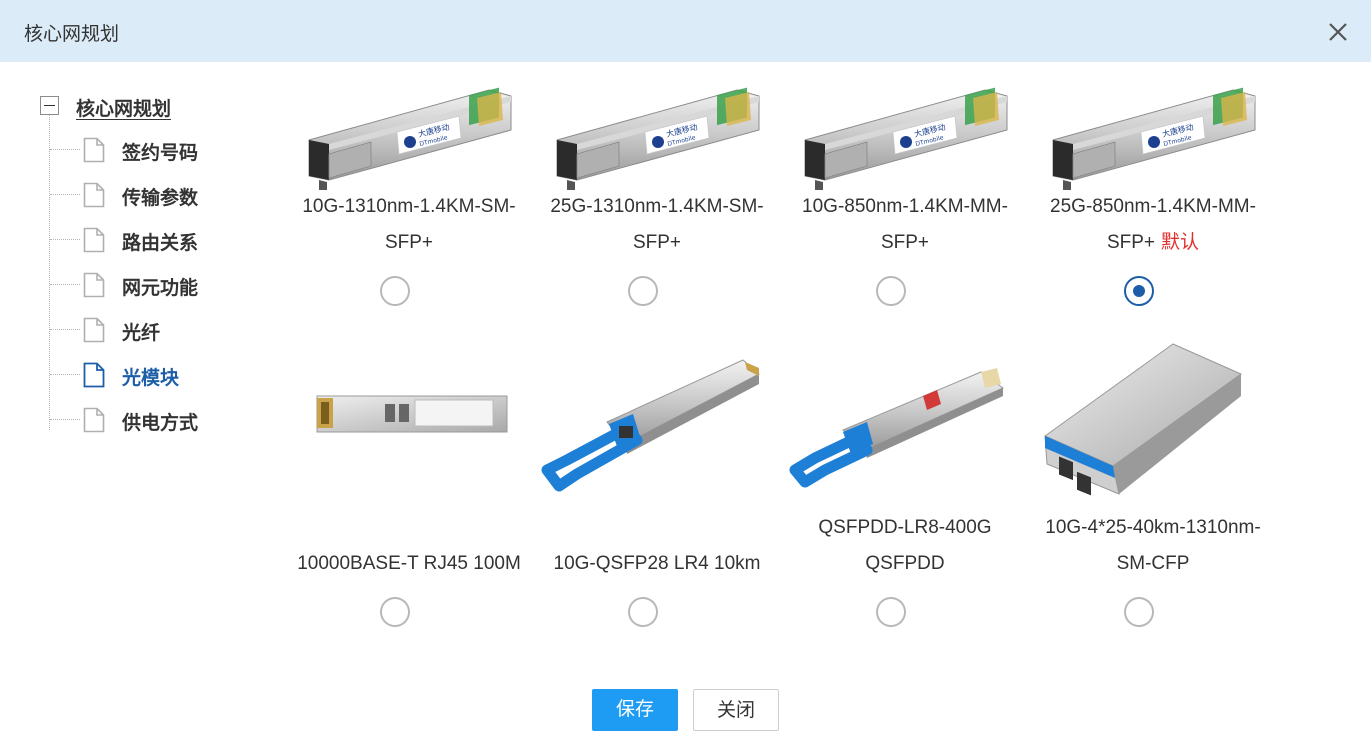  What do you see at coordinates (1153, 563) in the screenshot?
I see `module-name-line2: SM-CFP` at bounding box center [1153, 563].